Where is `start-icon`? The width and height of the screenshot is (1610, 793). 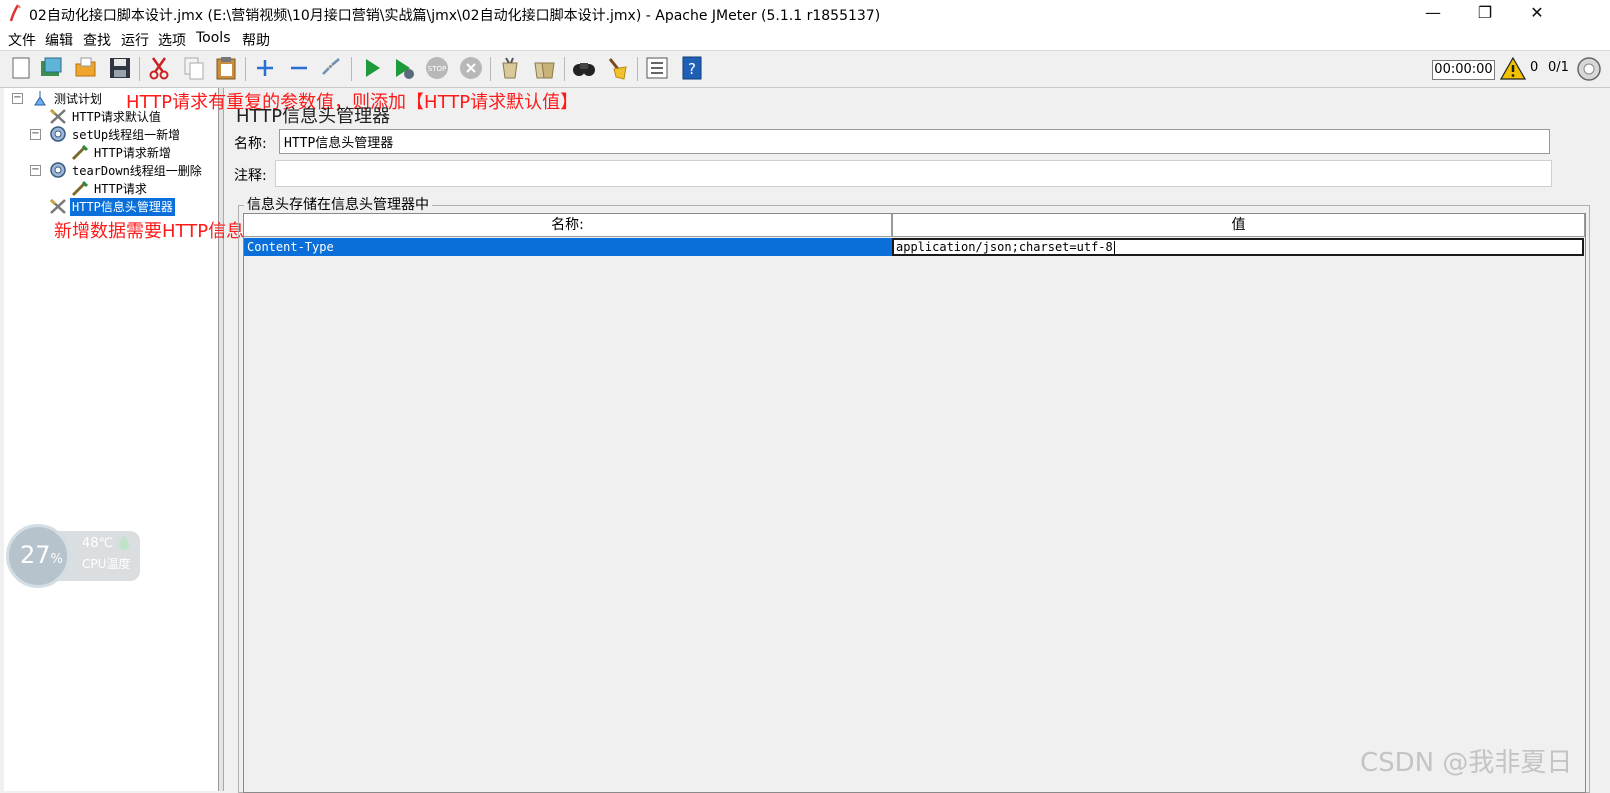
start-icon is located at coordinates (372, 68).